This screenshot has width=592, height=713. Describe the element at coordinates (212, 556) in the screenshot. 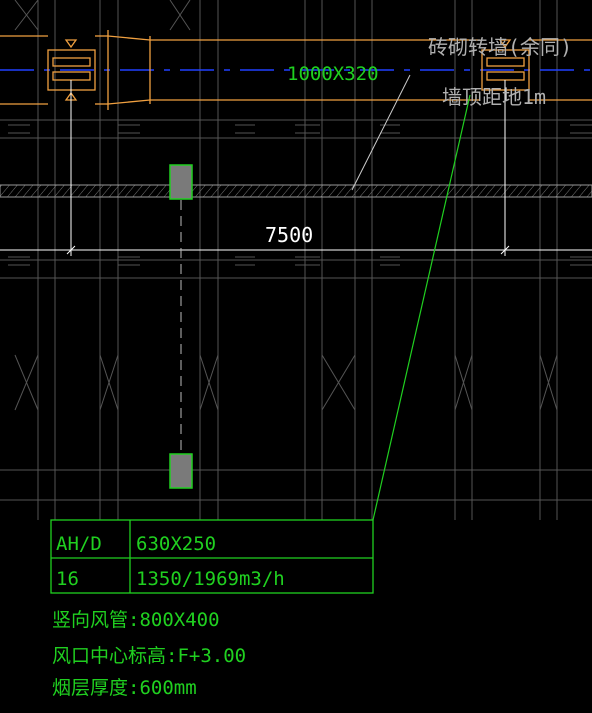

I see `equipment-table: AH/D 630X250 16 1350/1969m3/h` at that location.